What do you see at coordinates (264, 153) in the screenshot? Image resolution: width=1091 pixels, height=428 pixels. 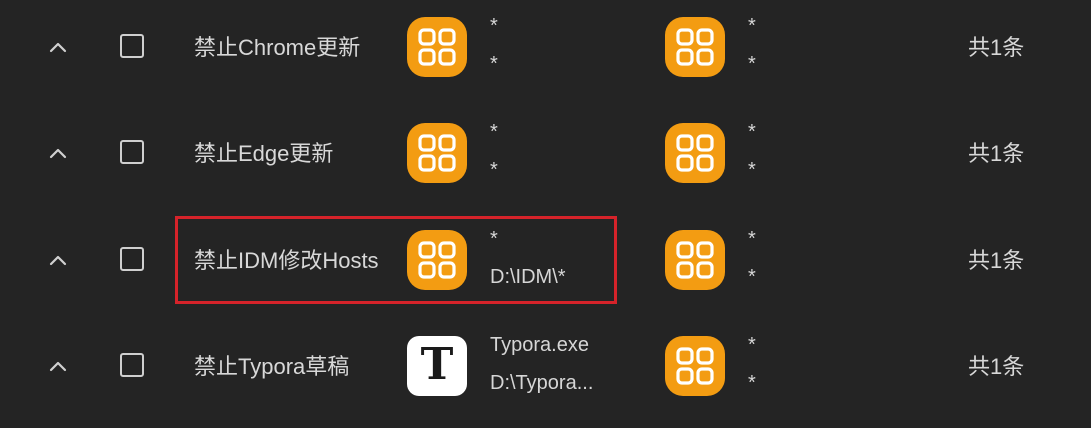 I see `rule-name: 禁止Edge更新` at bounding box center [264, 153].